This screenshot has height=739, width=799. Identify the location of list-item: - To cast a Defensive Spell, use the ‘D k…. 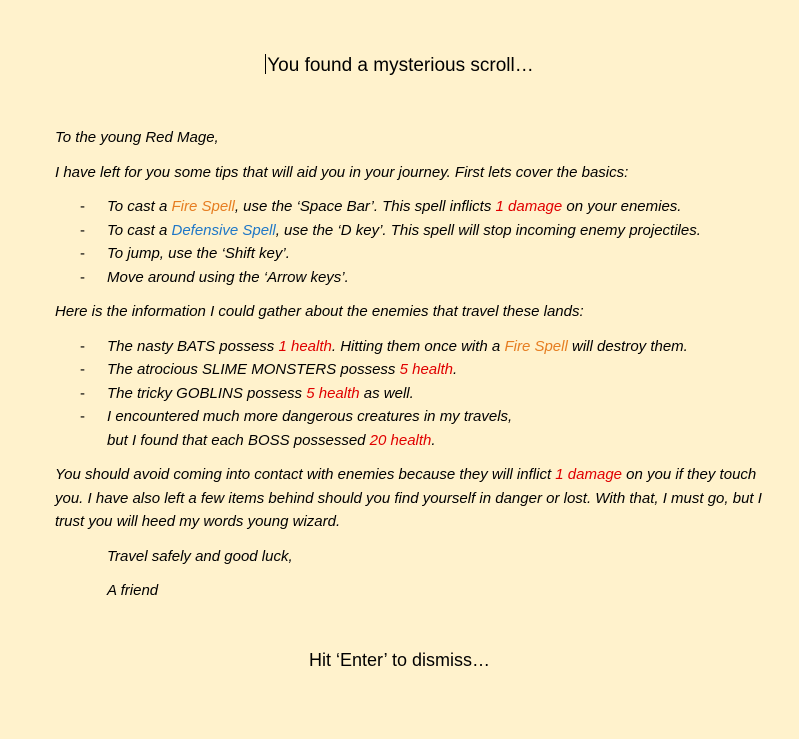
(415, 231).